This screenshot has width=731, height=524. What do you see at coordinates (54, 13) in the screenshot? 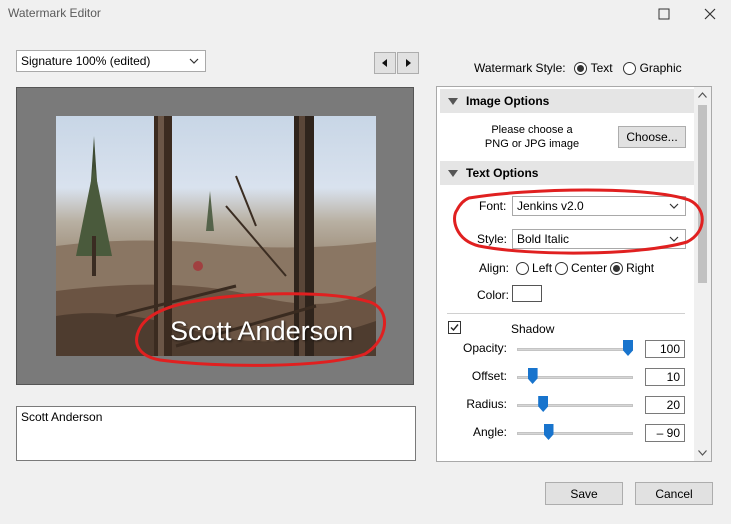
I see `window-title: Watermark Editor` at bounding box center [54, 13].